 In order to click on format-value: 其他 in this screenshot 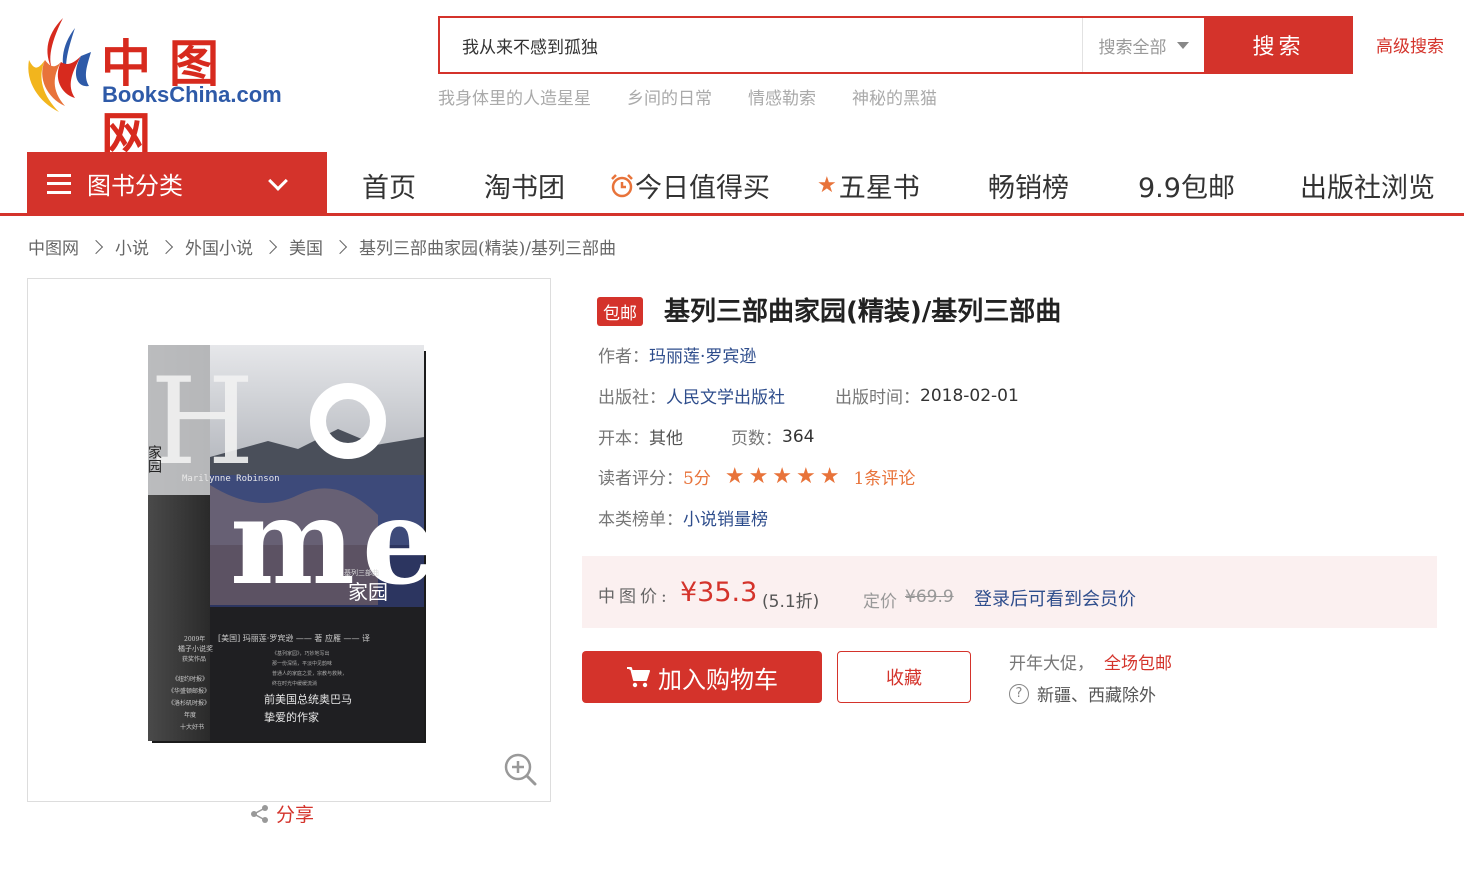, I will do `click(666, 439)`.